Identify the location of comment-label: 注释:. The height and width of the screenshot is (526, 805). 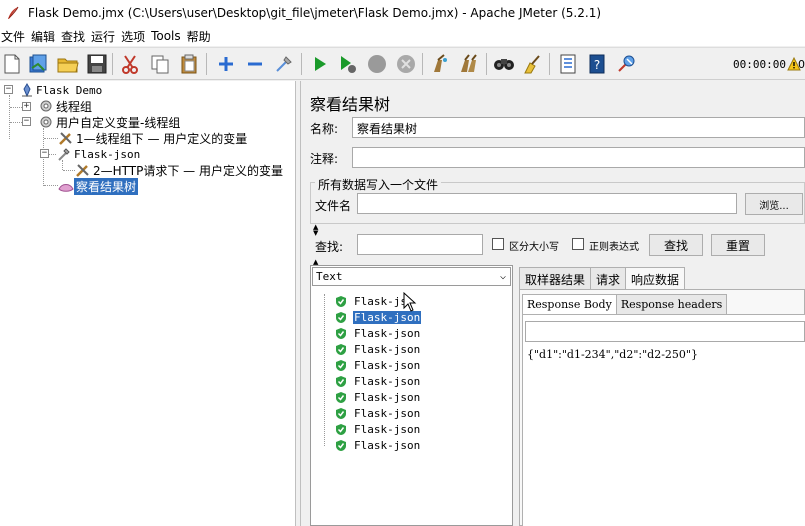
(324, 159).